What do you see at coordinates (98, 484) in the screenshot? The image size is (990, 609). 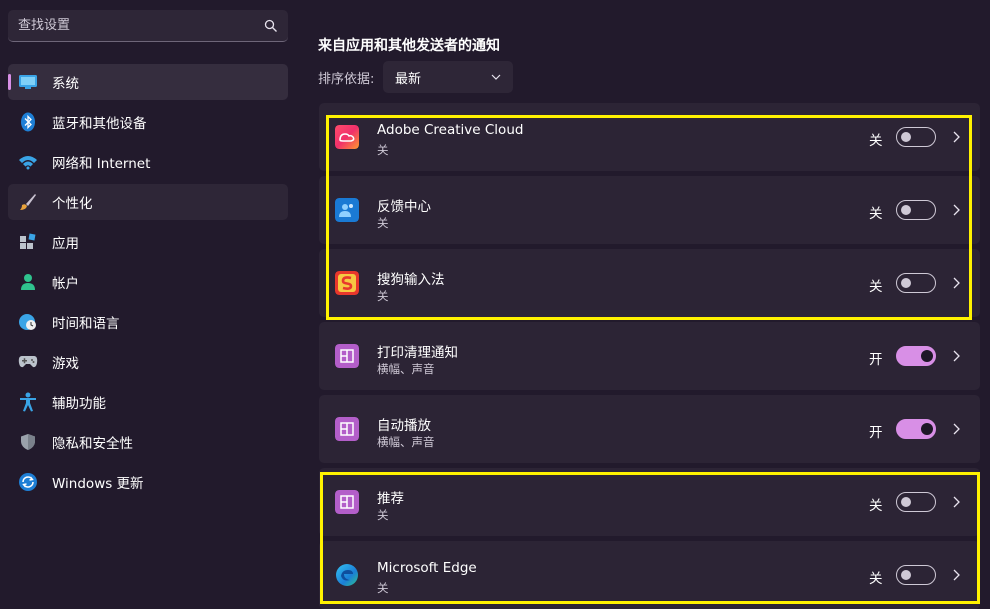 I see `sidebar-item-label: Windows 更新` at bounding box center [98, 484].